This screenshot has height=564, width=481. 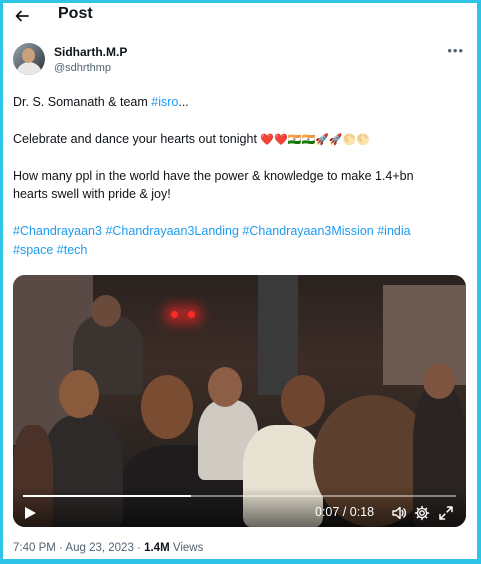 What do you see at coordinates (57, 231) in the screenshot?
I see `hashtag-link: #Chandrayaan3` at bounding box center [57, 231].